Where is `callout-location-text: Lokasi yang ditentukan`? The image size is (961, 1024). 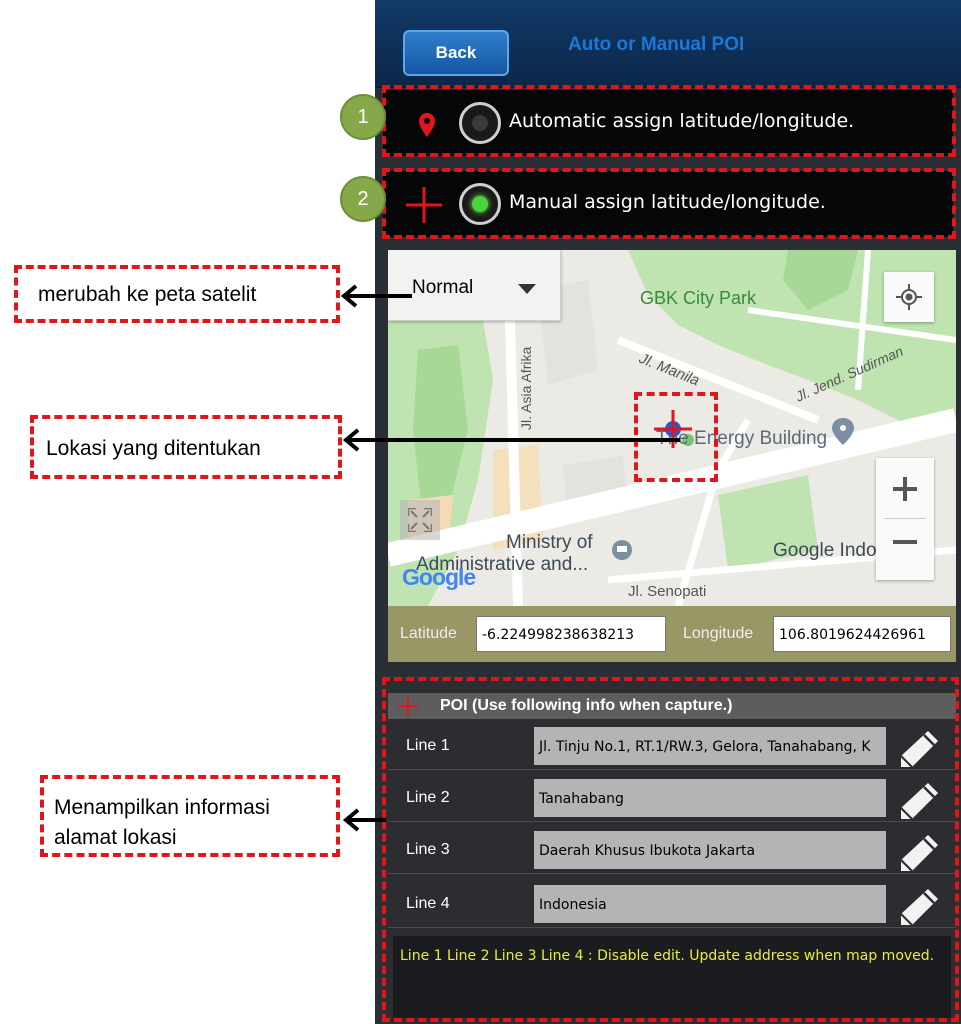 callout-location-text: Lokasi yang ditentukan is located at coordinates (153, 448).